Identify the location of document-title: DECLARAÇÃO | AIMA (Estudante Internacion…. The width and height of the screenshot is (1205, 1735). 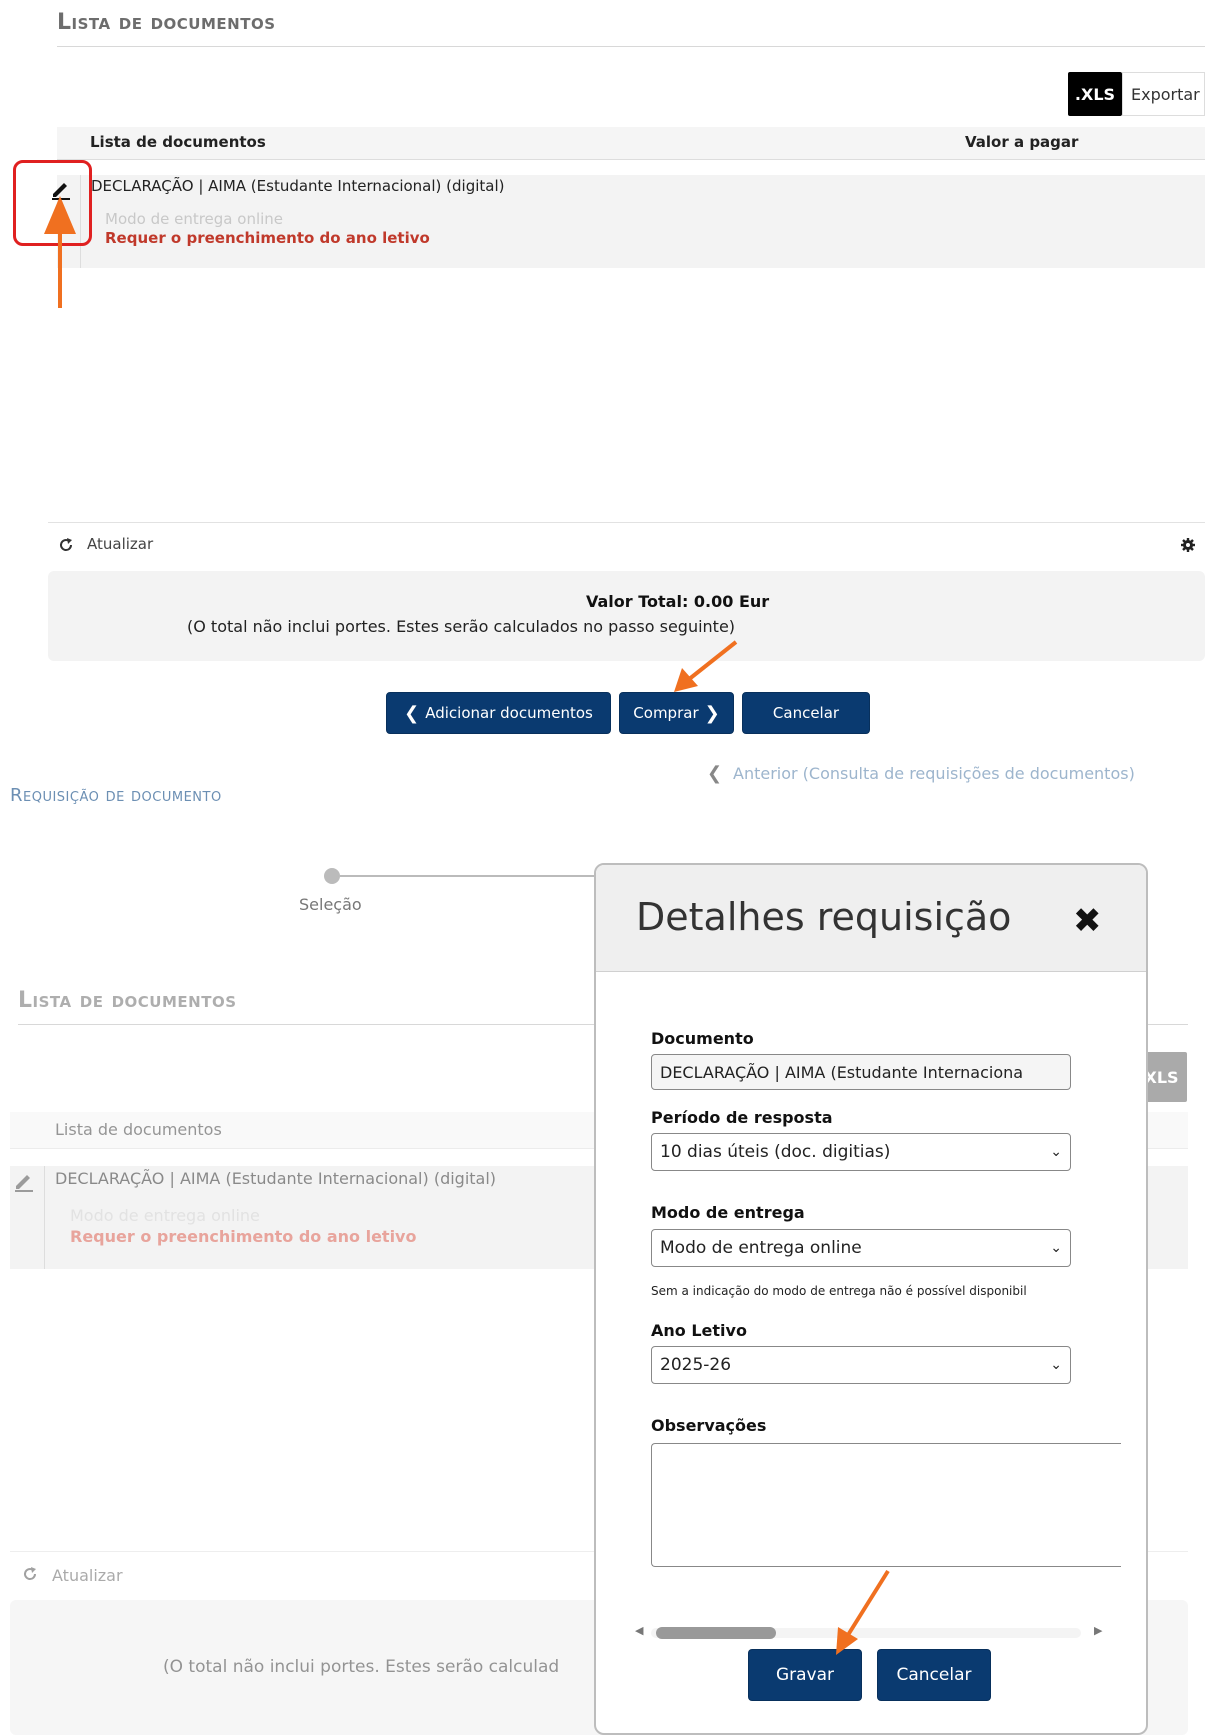
(298, 186).